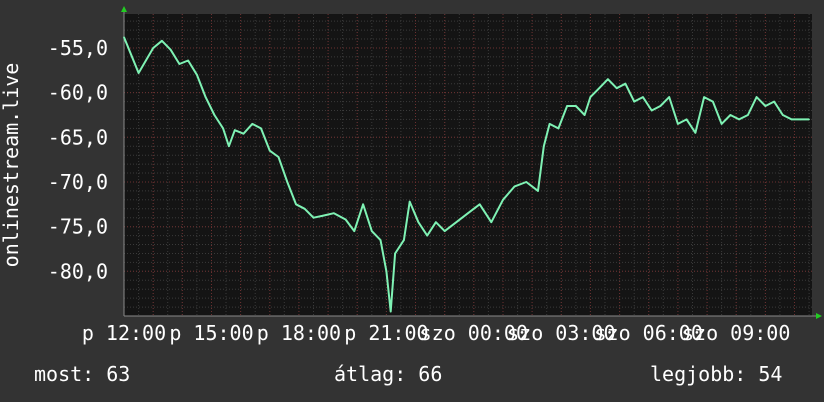 This screenshot has height=402, width=824. Describe the element at coordinates (819, 316) in the screenshot. I see `x-axis-arrow` at that location.